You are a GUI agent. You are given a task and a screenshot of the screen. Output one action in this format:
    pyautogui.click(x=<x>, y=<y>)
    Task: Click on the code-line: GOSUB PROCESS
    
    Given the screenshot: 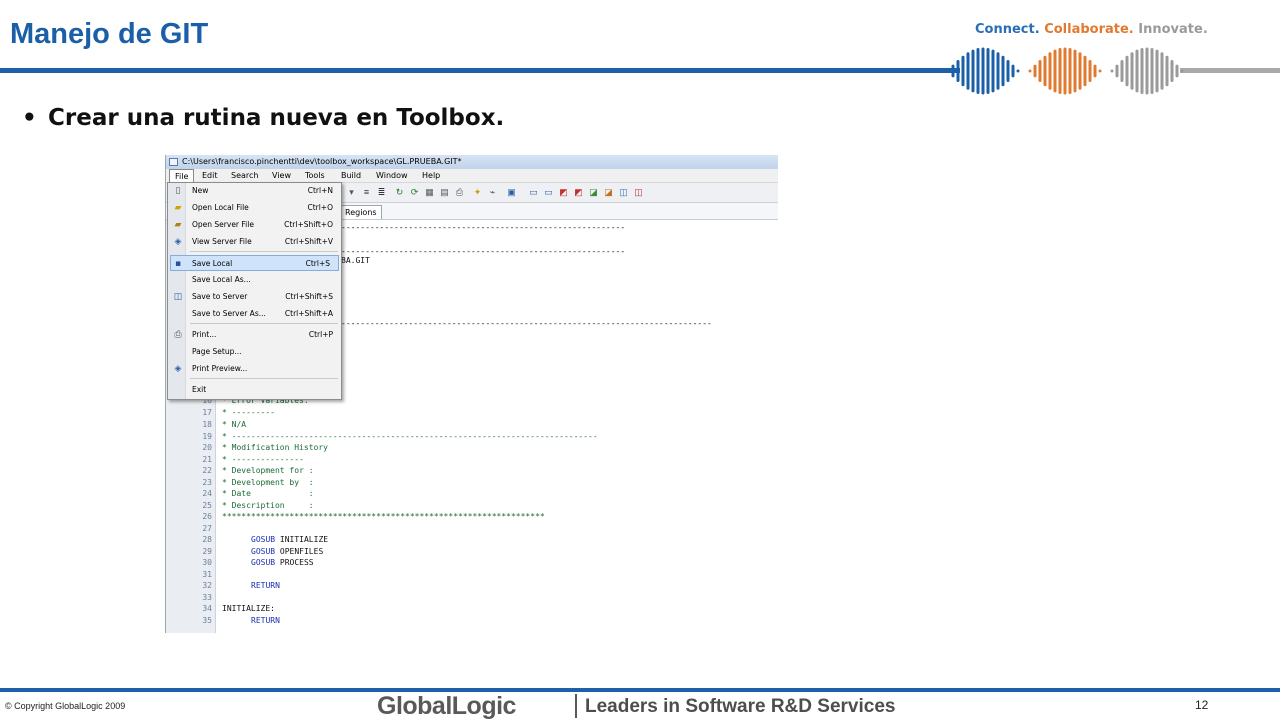 What is the action you would take?
    pyautogui.click(x=282, y=562)
    